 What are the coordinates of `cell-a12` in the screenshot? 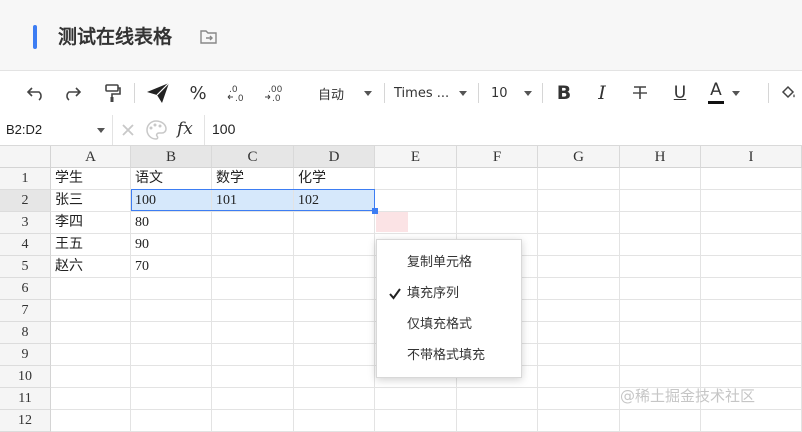 It's located at (91, 421).